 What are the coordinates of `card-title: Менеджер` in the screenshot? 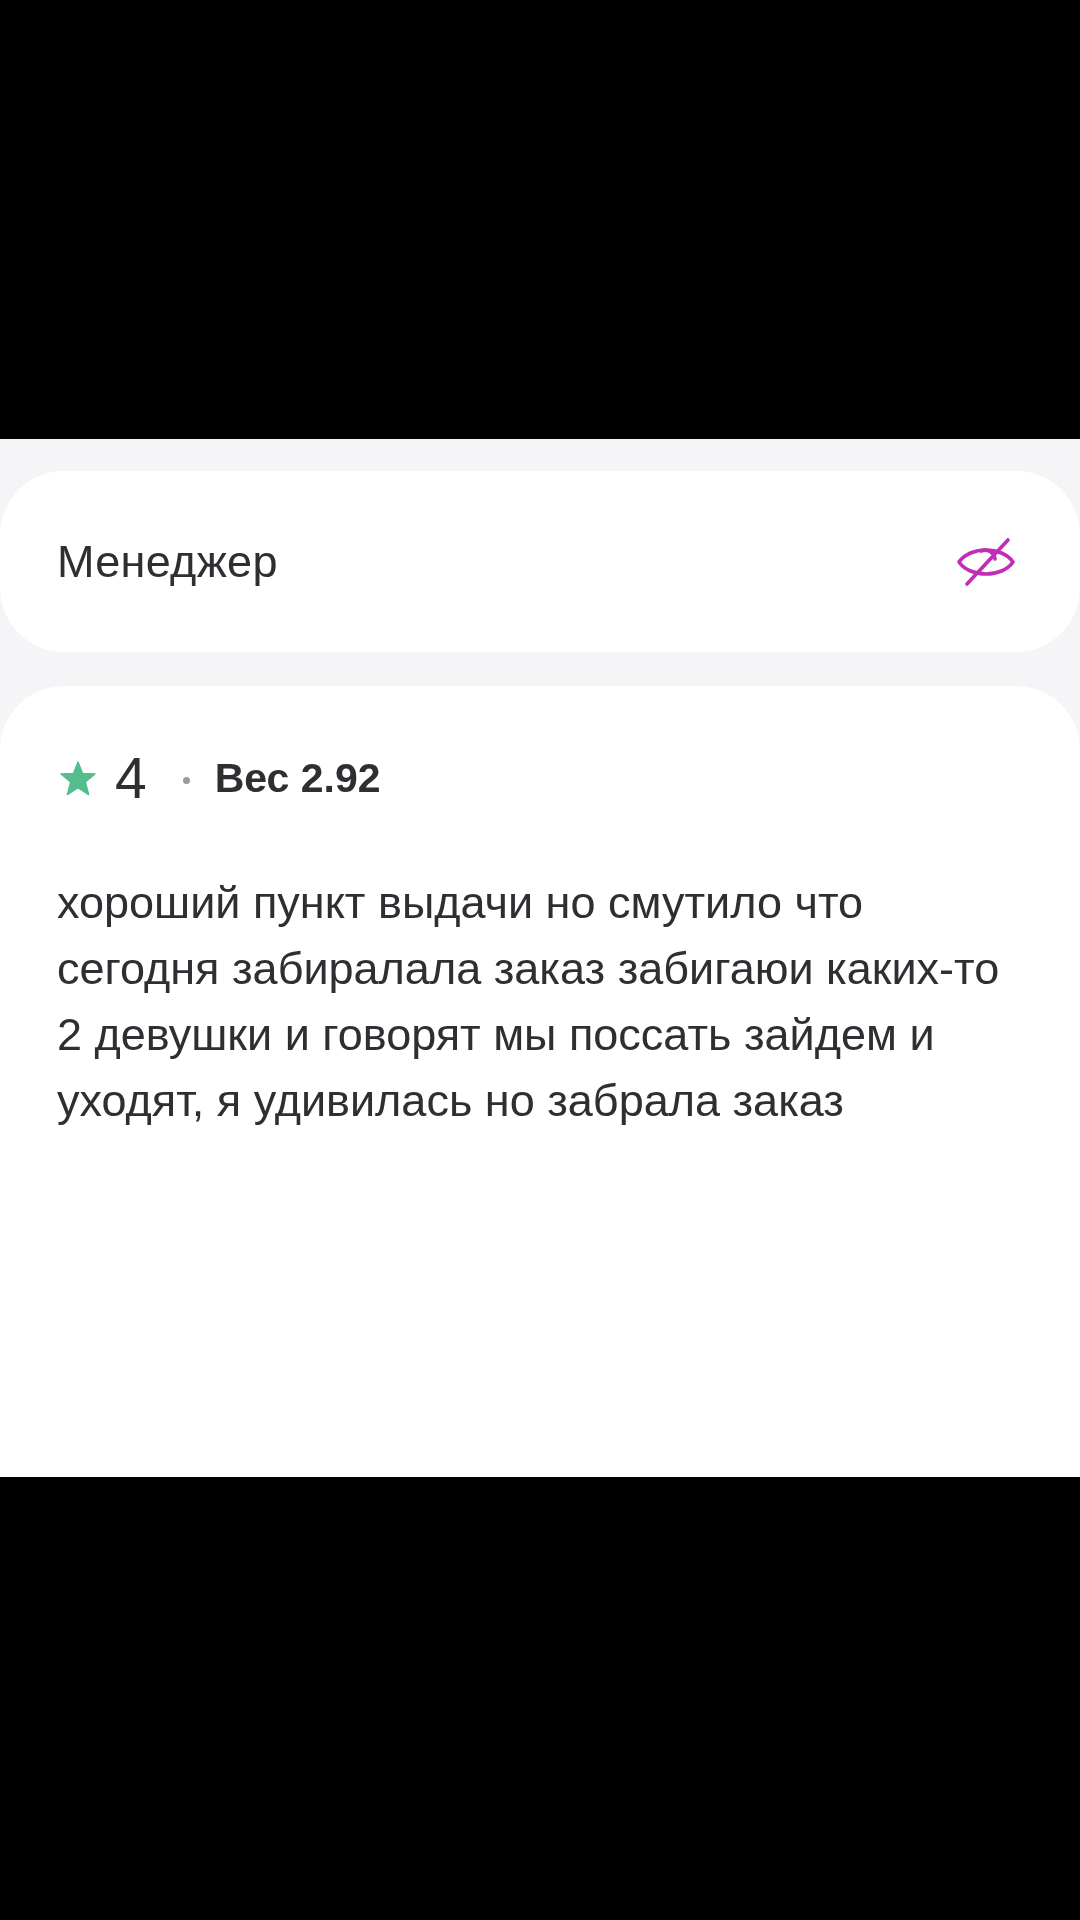 It's located at (167, 561).